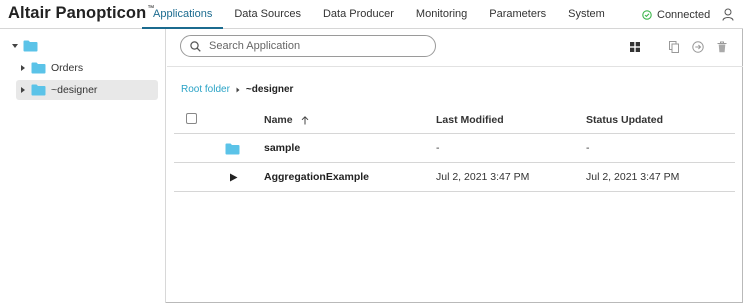 The width and height of the screenshot is (743, 303). What do you see at coordinates (195, 46) in the screenshot?
I see `search-icon` at bounding box center [195, 46].